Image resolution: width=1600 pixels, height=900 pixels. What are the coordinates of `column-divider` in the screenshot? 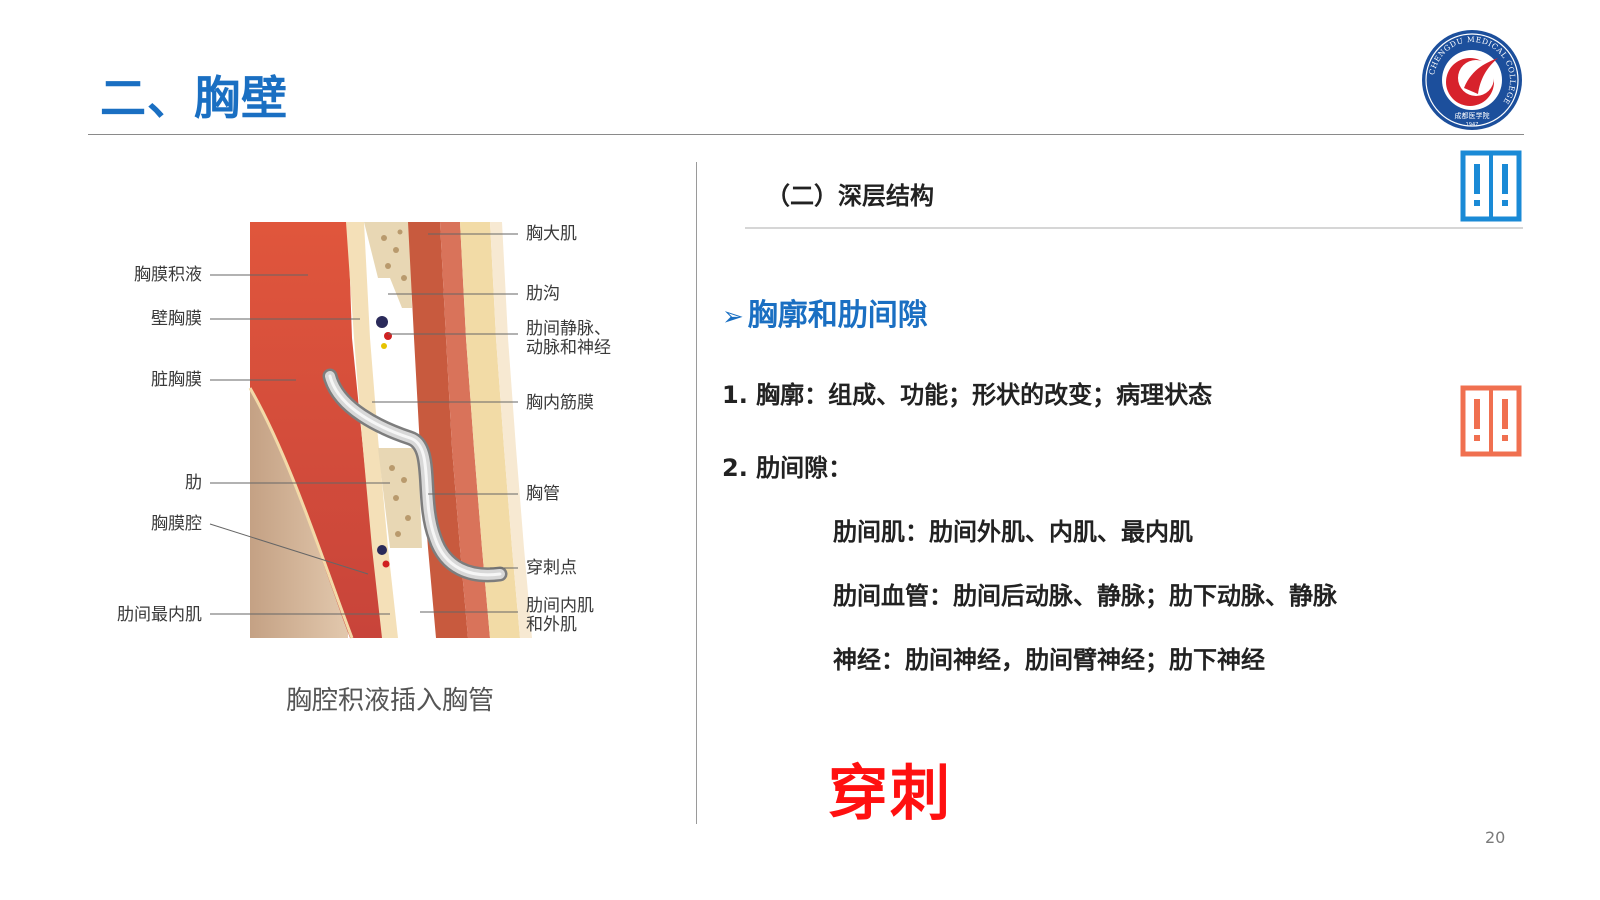 It's located at (696, 493).